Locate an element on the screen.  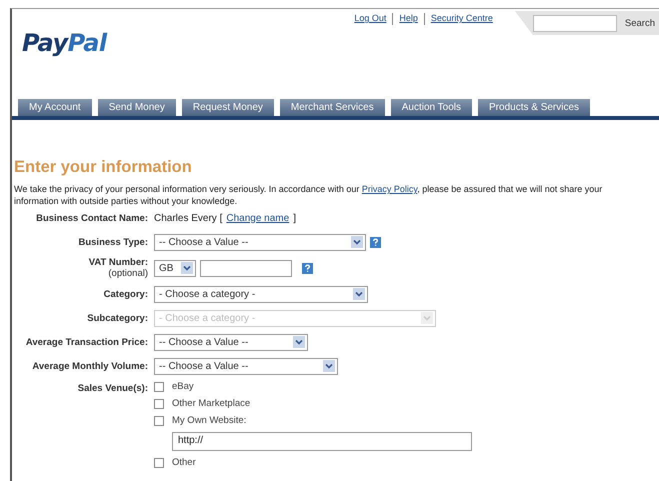
page-heading: Enter your information is located at coordinates (103, 167).